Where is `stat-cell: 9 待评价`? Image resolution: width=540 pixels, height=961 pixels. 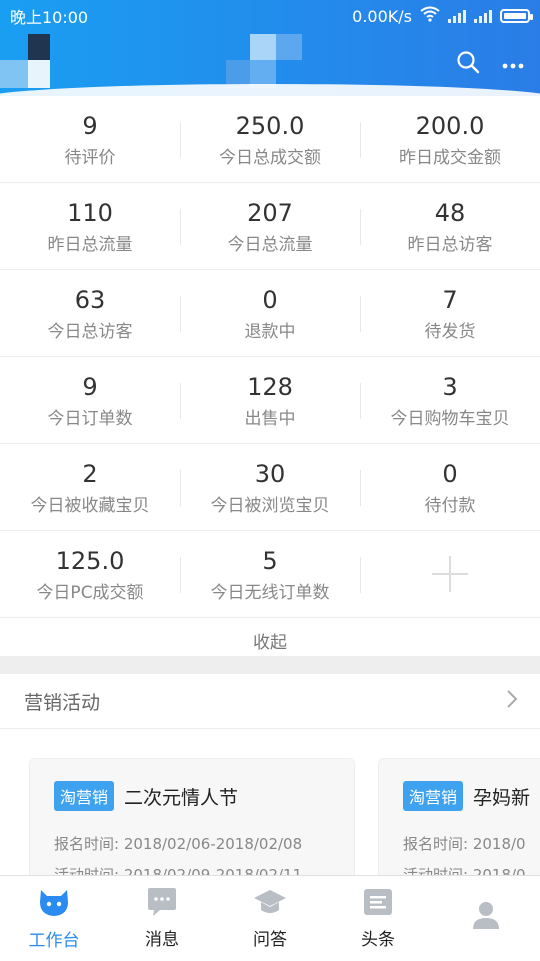 stat-cell: 9 待评价 is located at coordinates (90, 139).